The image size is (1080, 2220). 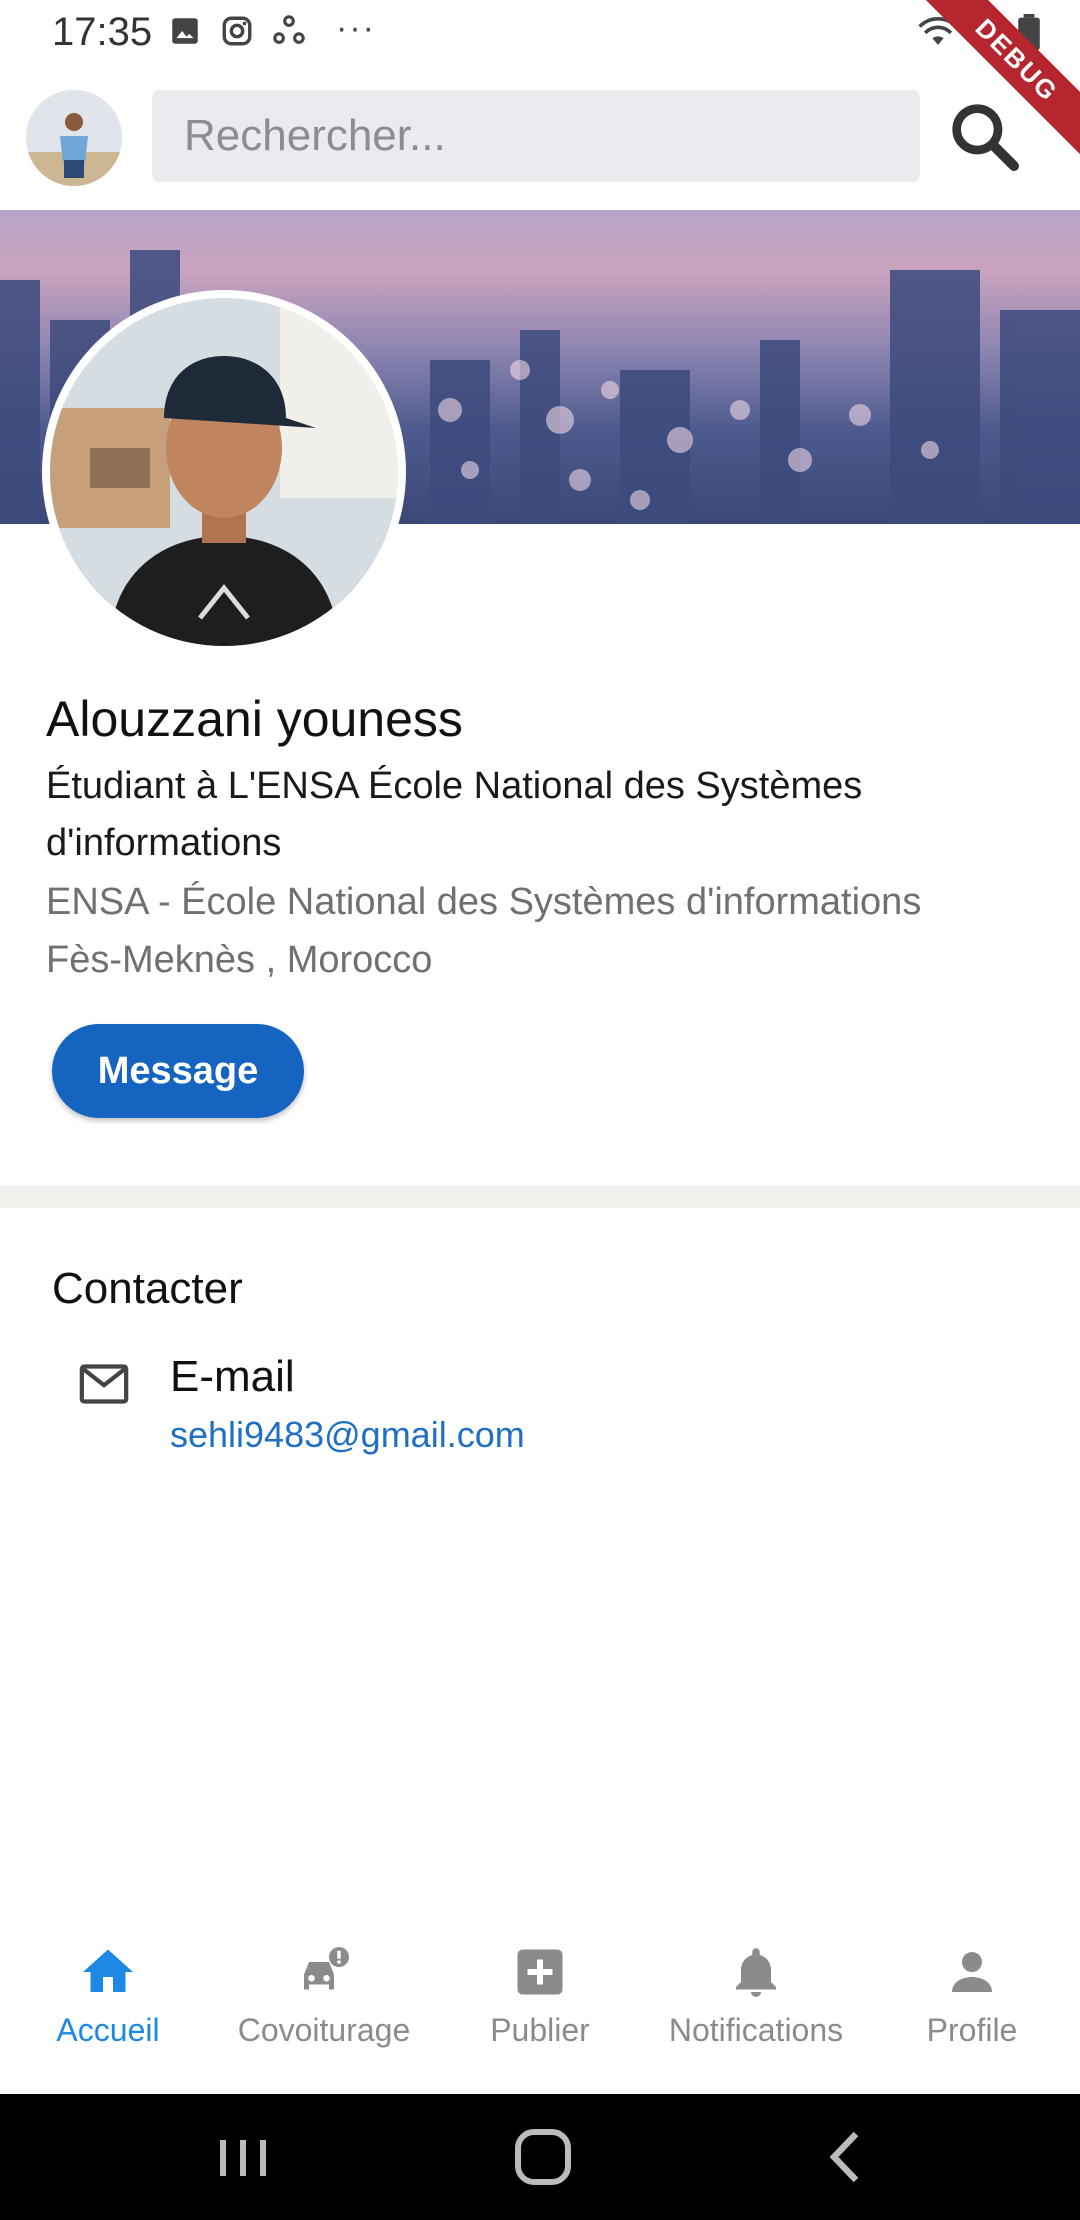 I want to click on nav-label: Covoiturage, so click(x=324, y=2030).